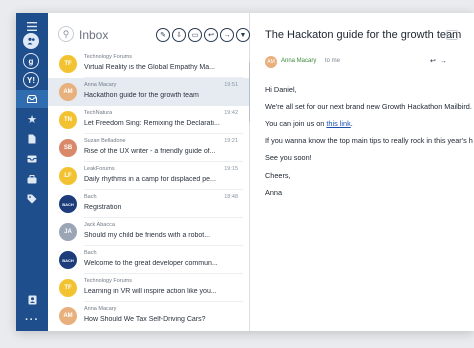  Describe the element at coordinates (231, 85) in the screenshot. I see `email-time: 19:51` at that location.